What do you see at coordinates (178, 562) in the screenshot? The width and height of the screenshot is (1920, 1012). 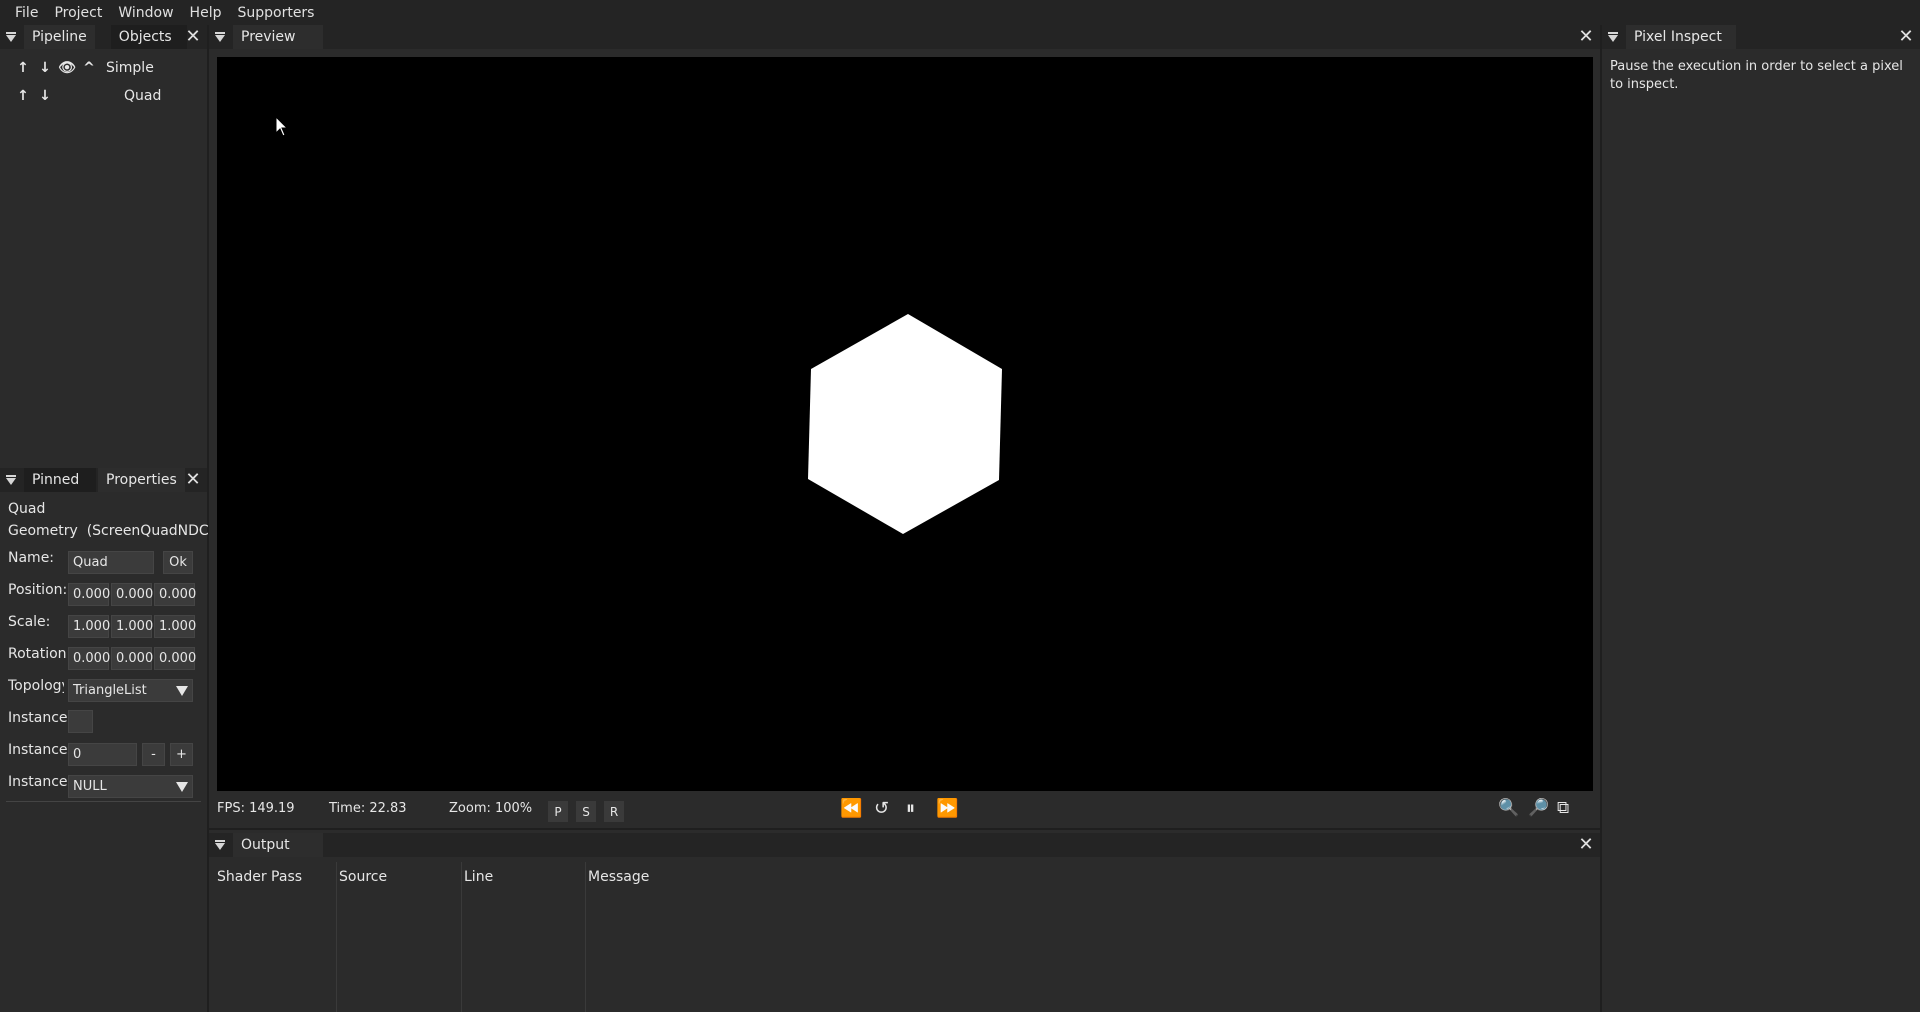 I see `ok-button: Ok` at bounding box center [178, 562].